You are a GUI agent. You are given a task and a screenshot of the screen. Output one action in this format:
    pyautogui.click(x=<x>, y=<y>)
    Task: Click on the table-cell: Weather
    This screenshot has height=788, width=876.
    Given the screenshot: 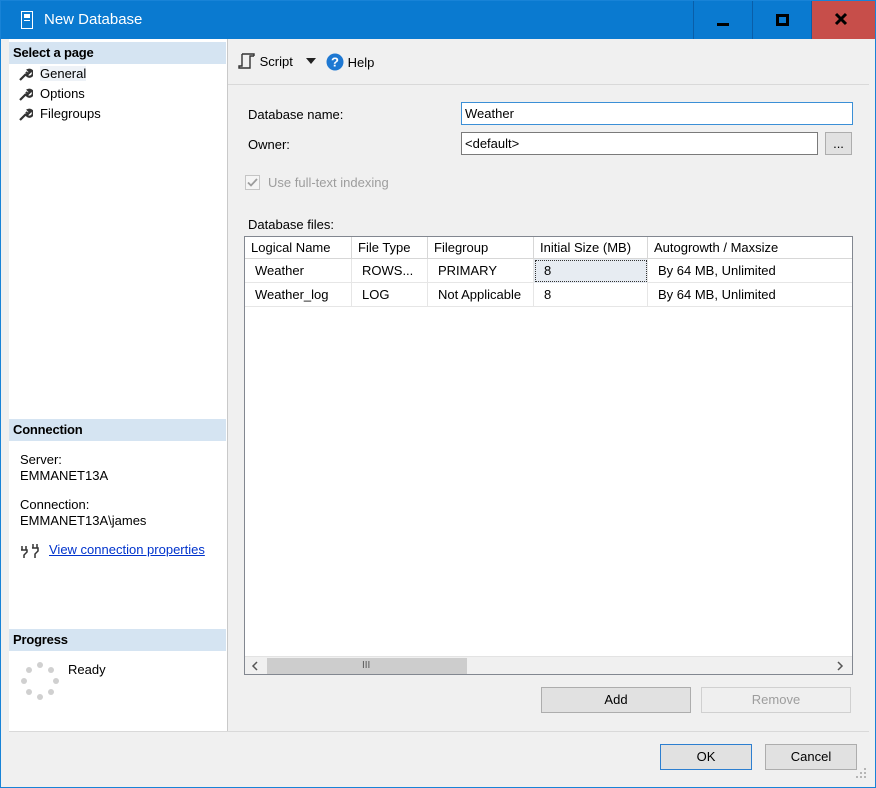 What is the action you would take?
    pyautogui.click(x=298, y=271)
    